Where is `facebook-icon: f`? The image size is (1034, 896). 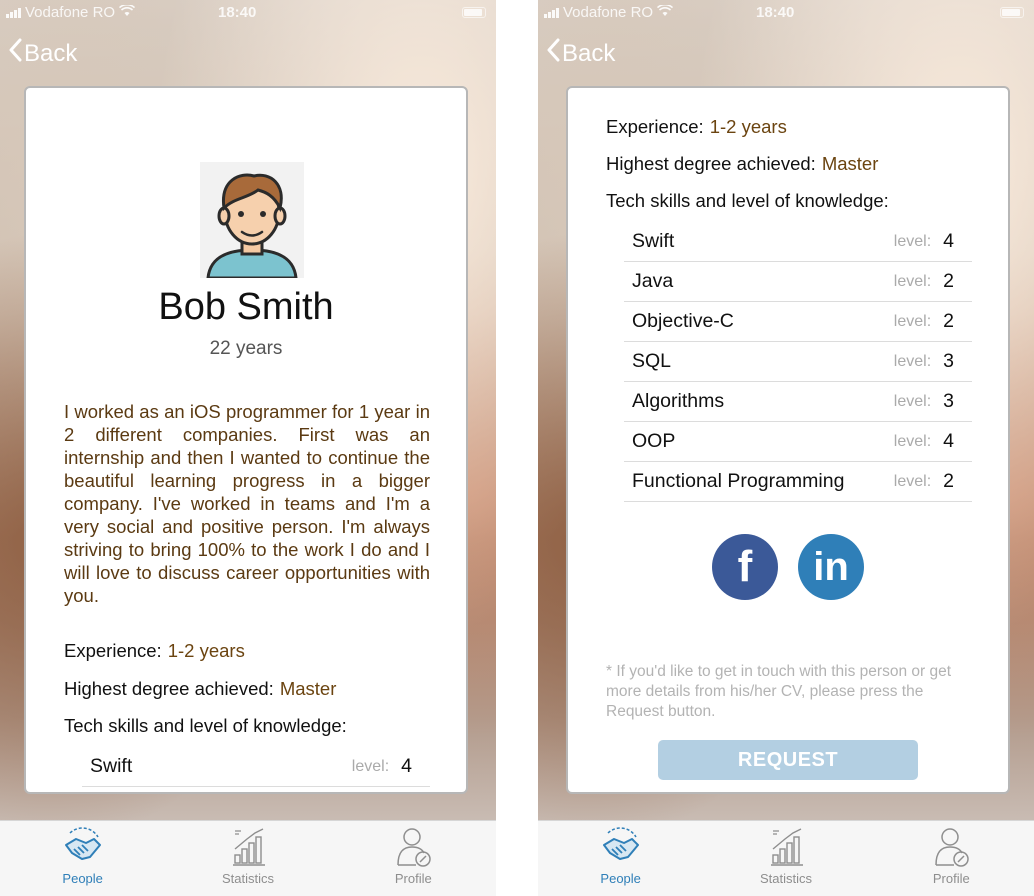 facebook-icon: f is located at coordinates (745, 566).